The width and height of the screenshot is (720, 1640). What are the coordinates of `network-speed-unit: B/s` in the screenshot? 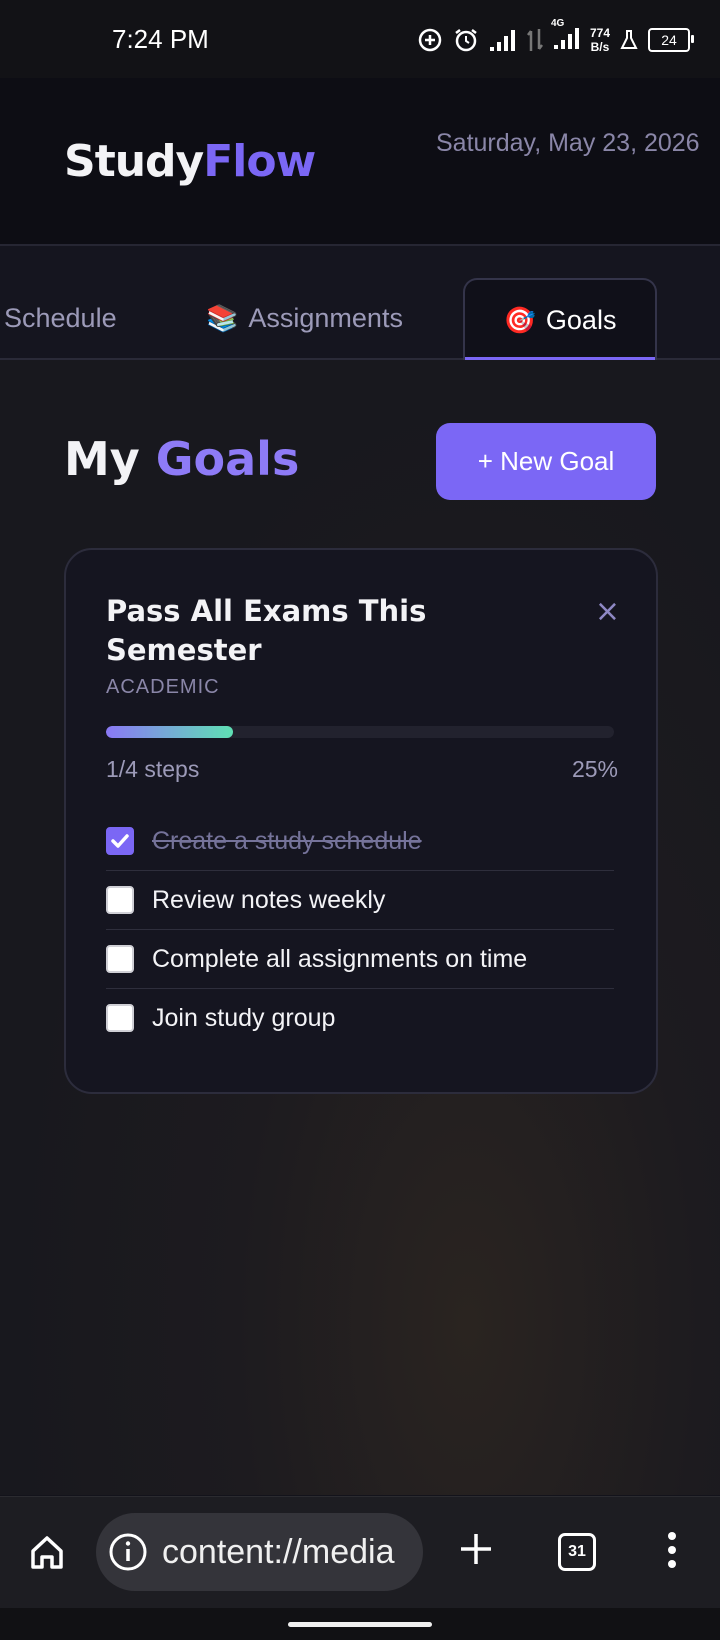 It's located at (600, 47).